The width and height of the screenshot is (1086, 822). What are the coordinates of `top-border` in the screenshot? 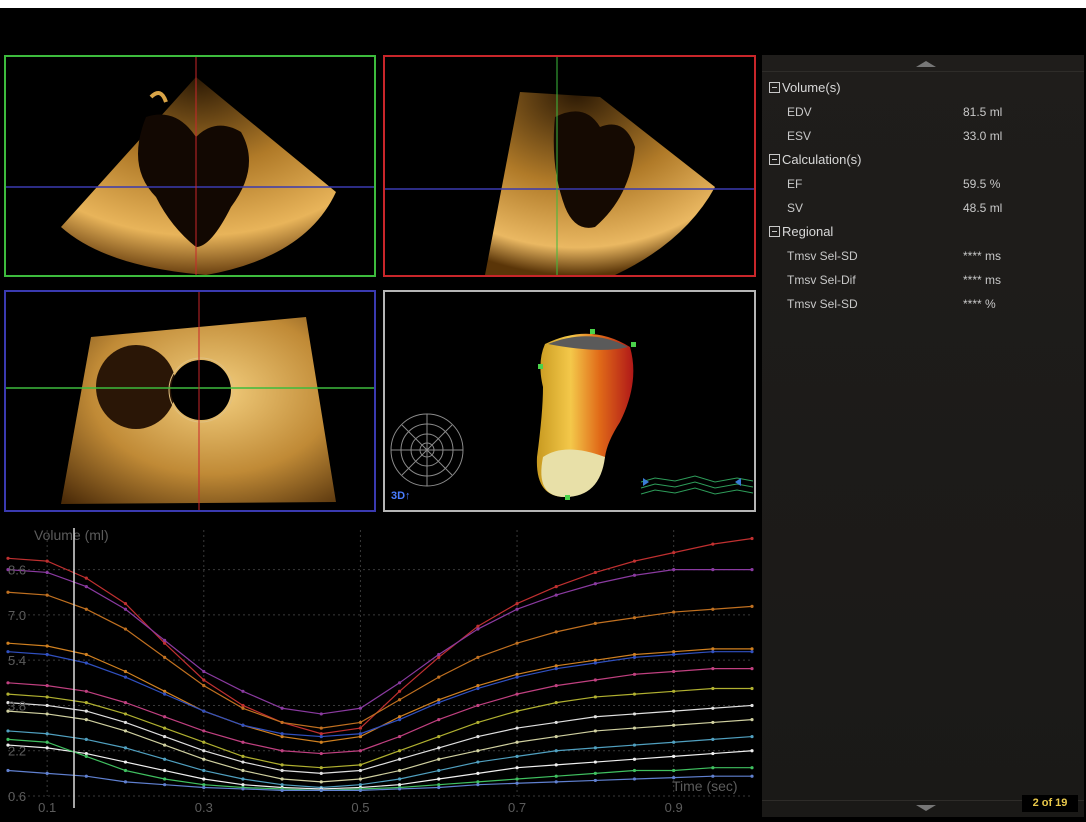 It's located at (543, 4).